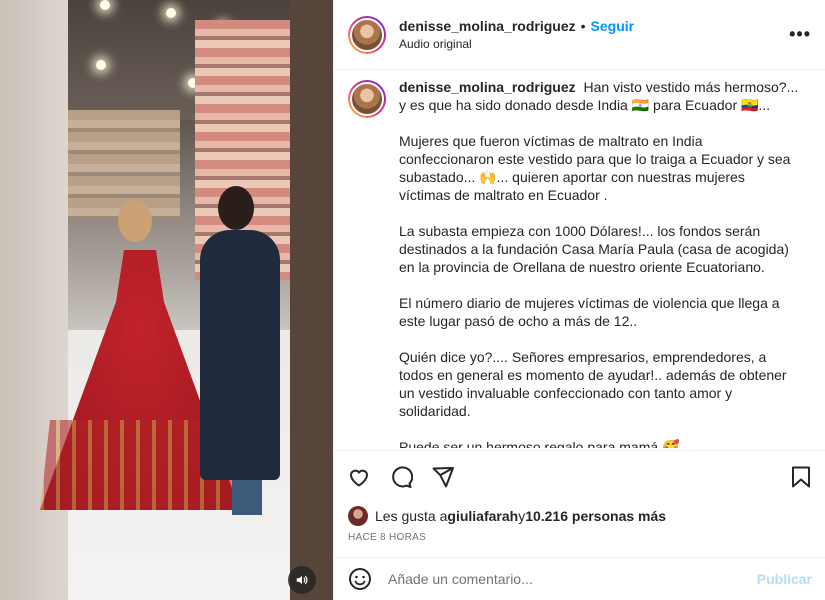  Describe the element at coordinates (358, 516) in the screenshot. I see `liker-avatar` at that location.